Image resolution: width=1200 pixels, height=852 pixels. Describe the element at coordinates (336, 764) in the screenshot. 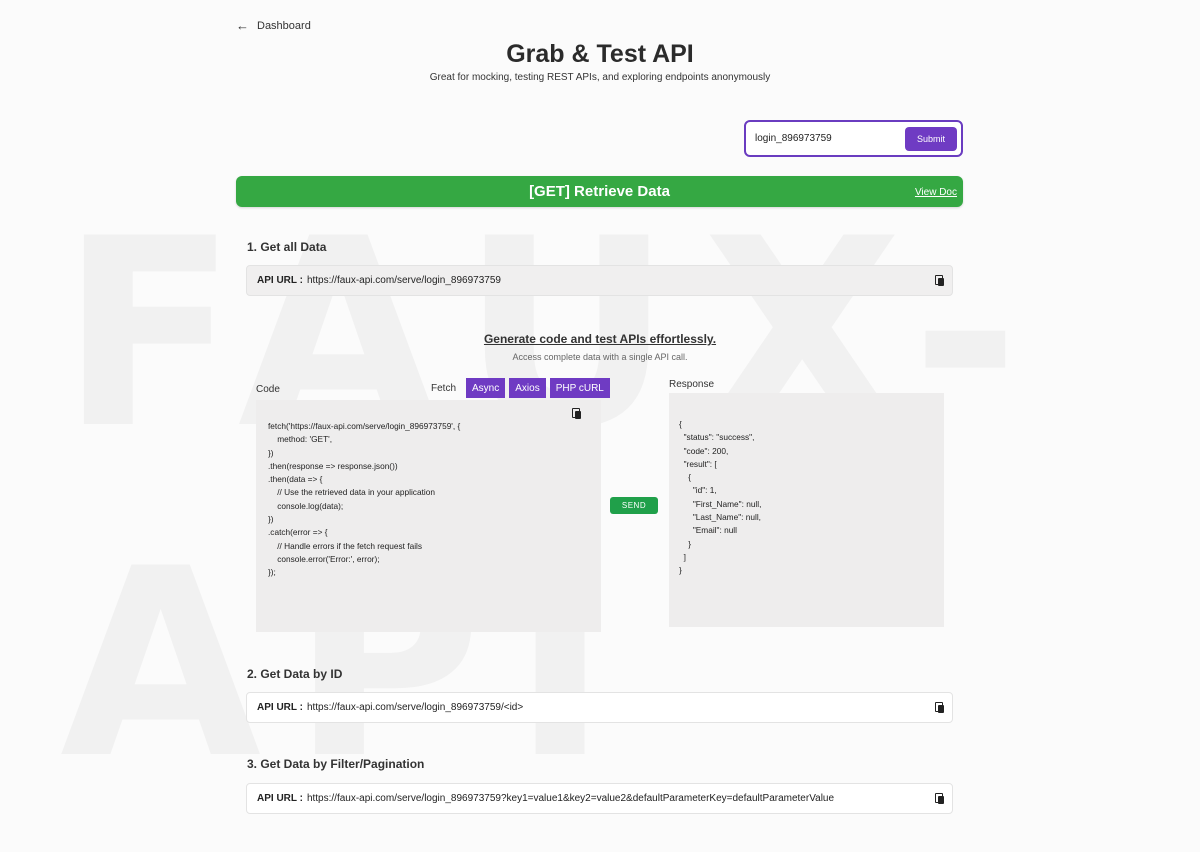

I see `section-title-get-by-filter: 3. Get Data by Filter/Pagination` at that location.